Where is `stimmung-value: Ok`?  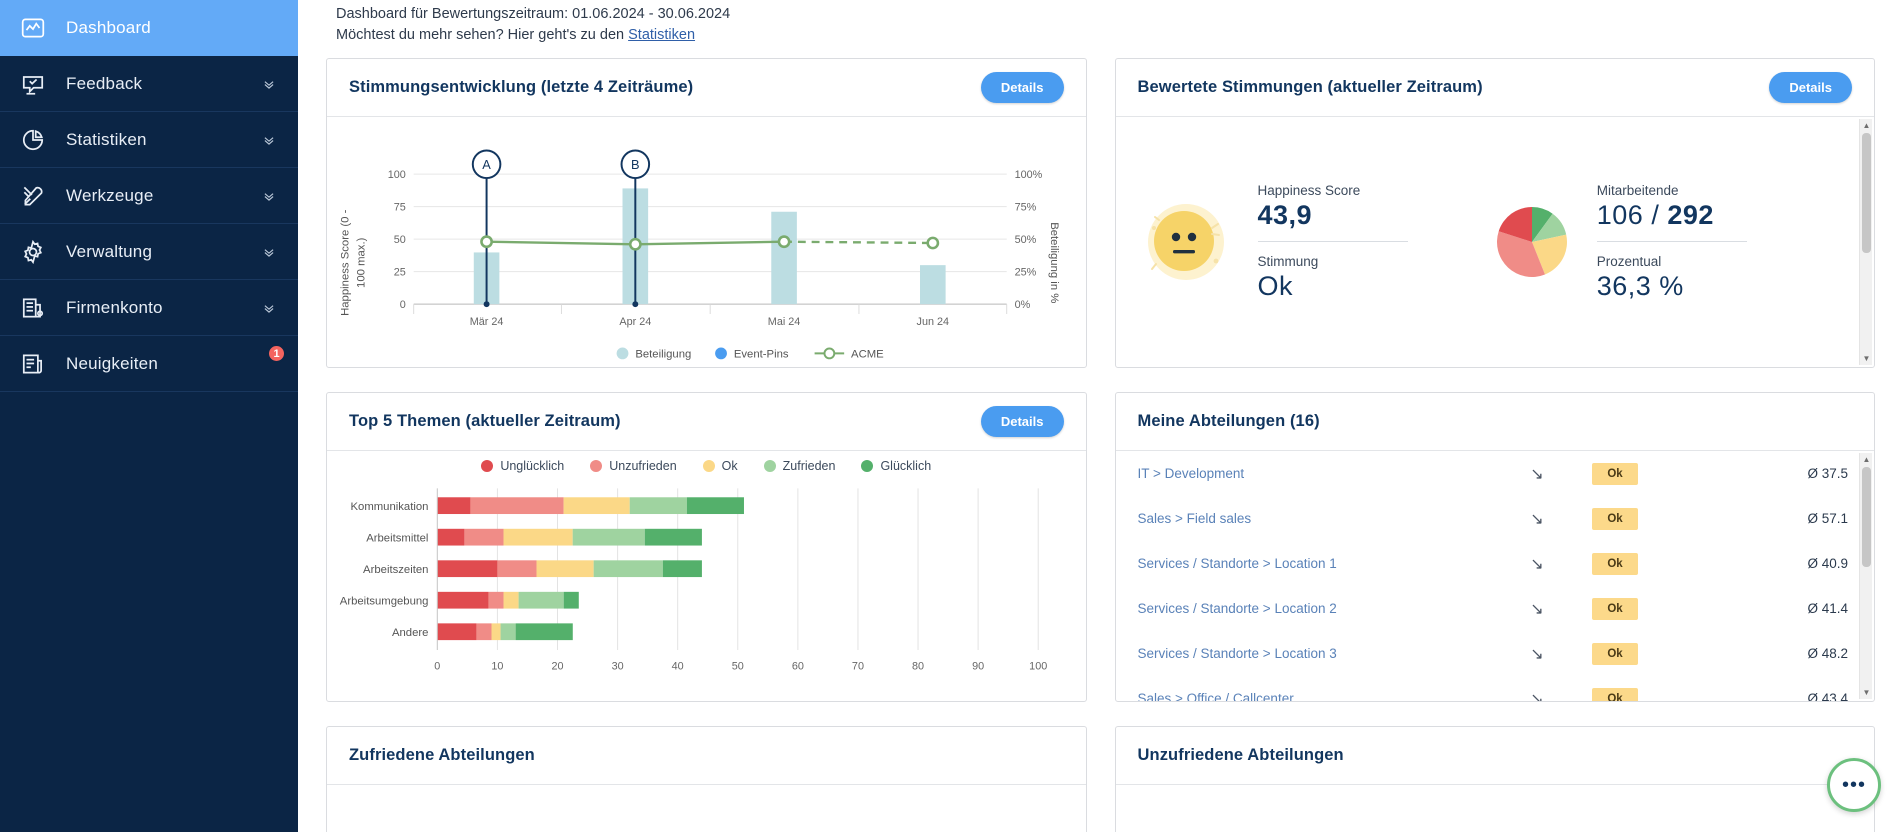 stimmung-value: Ok is located at coordinates (1275, 285).